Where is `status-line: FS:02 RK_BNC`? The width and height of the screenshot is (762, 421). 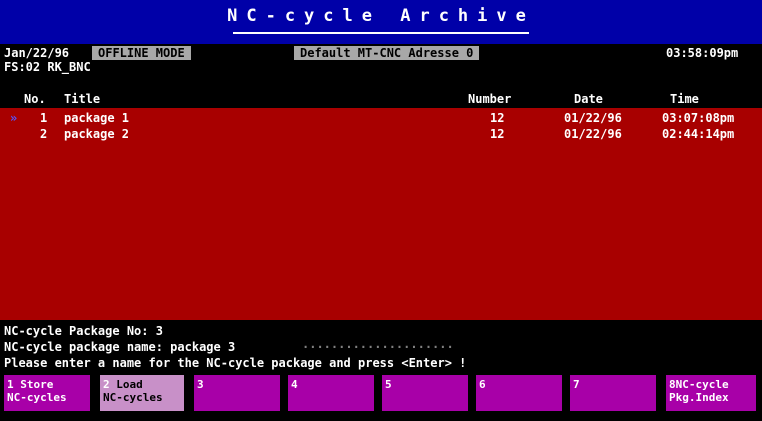
status-line: FS:02 RK_BNC is located at coordinates (47, 67).